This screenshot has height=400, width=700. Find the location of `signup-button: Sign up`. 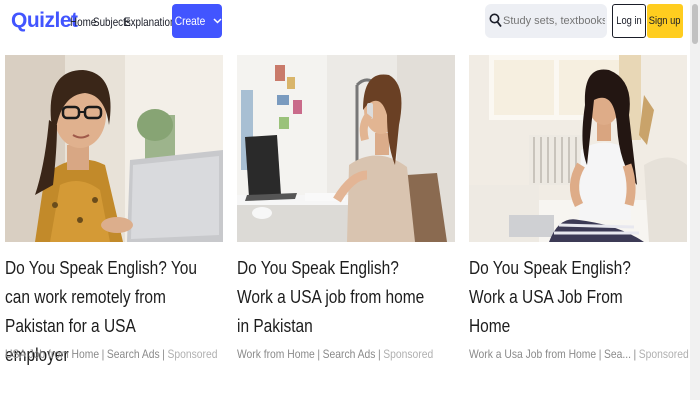

signup-button: Sign up is located at coordinates (665, 21).